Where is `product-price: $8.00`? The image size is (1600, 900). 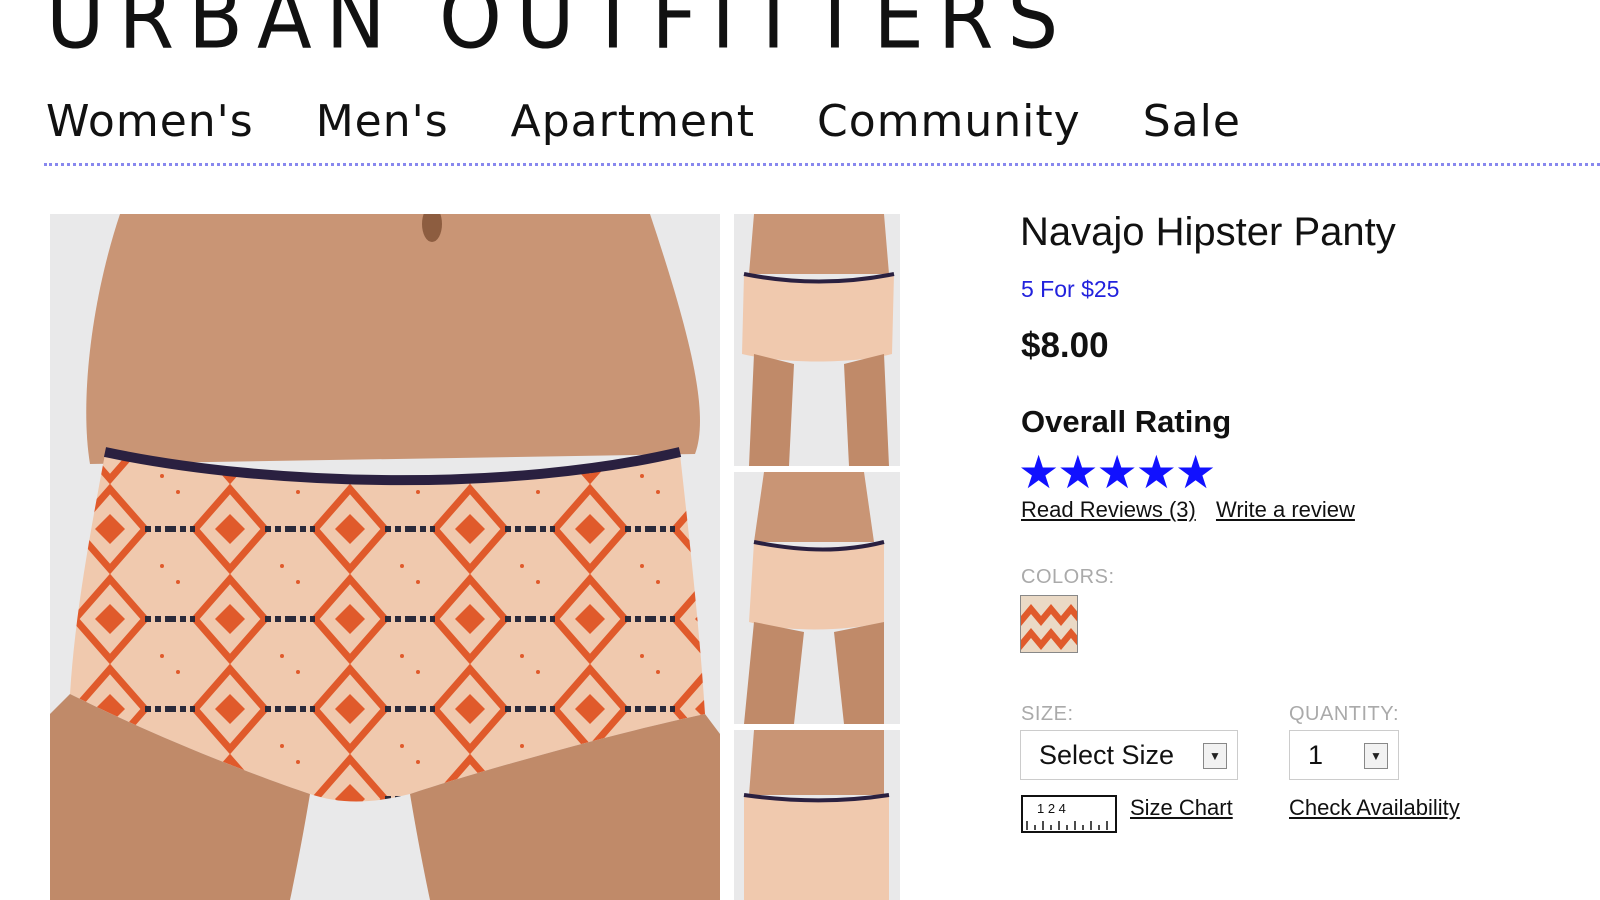 product-price: $8.00 is located at coordinates (1065, 345).